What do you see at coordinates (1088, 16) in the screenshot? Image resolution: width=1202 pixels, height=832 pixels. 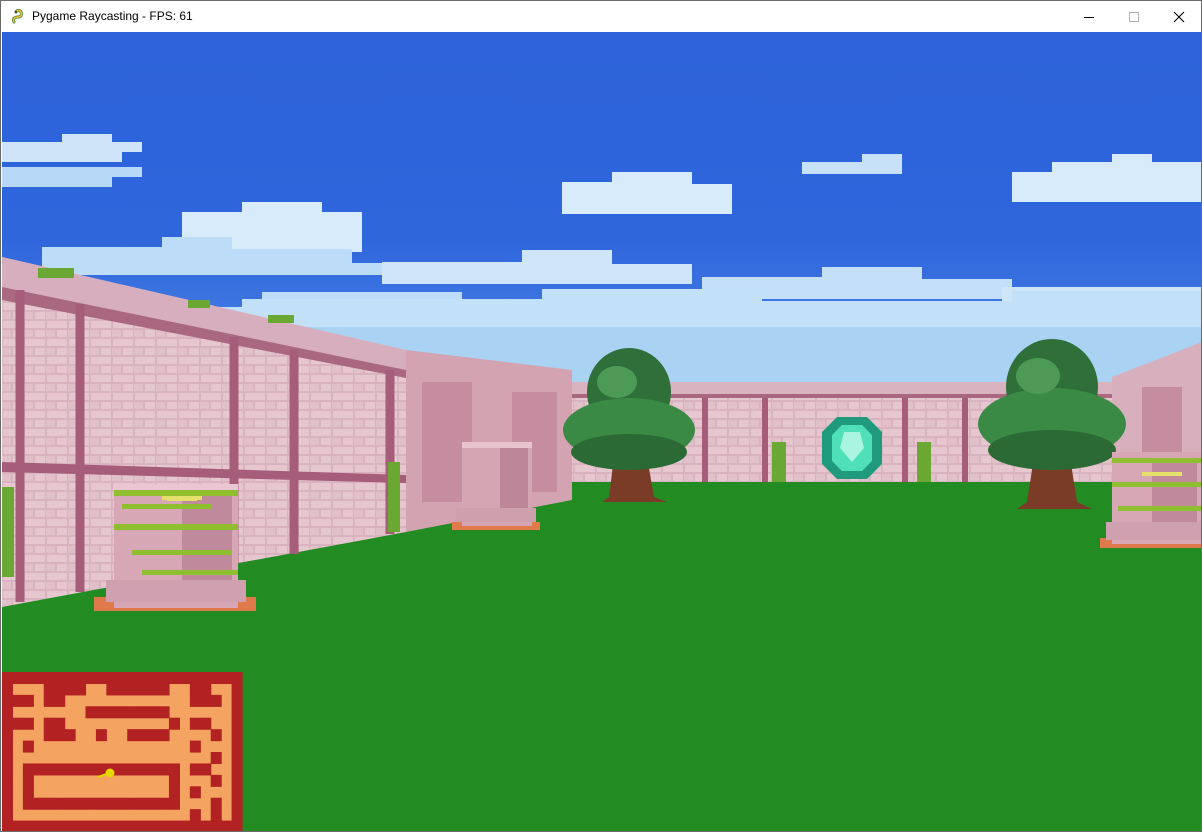 I see `minimize-button` at bounding box center [1088, 16].